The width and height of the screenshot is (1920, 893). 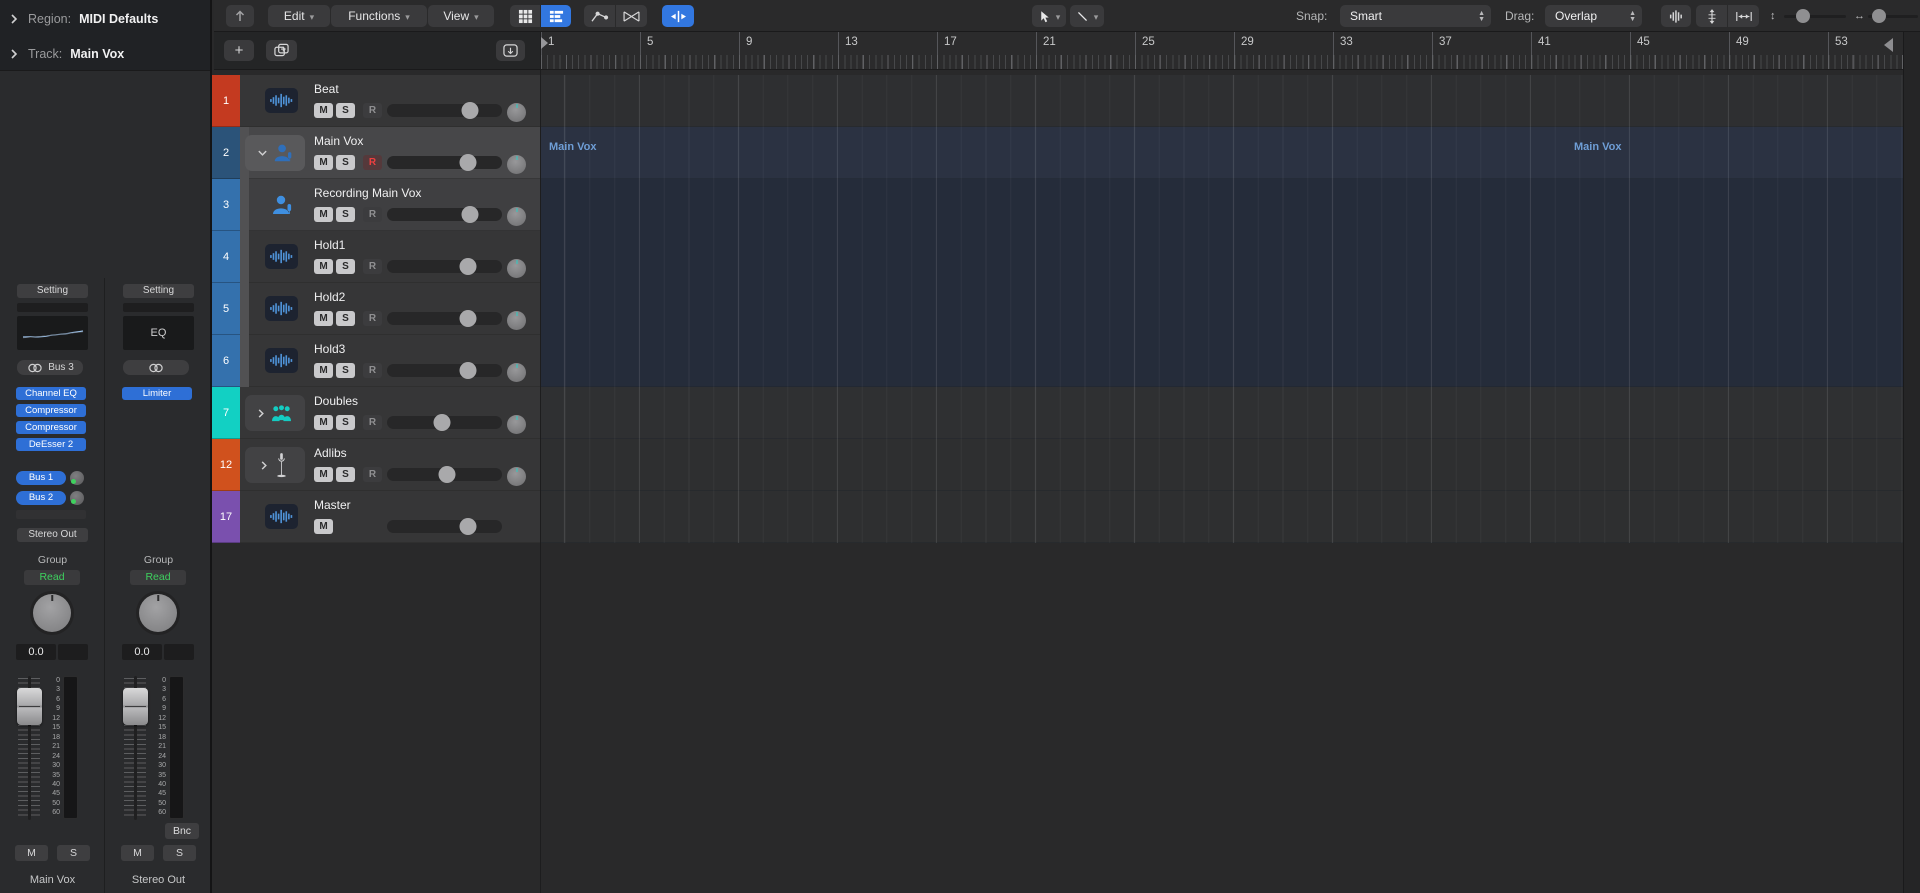 I want to click on lane-master, so click(x=1222, y=517).